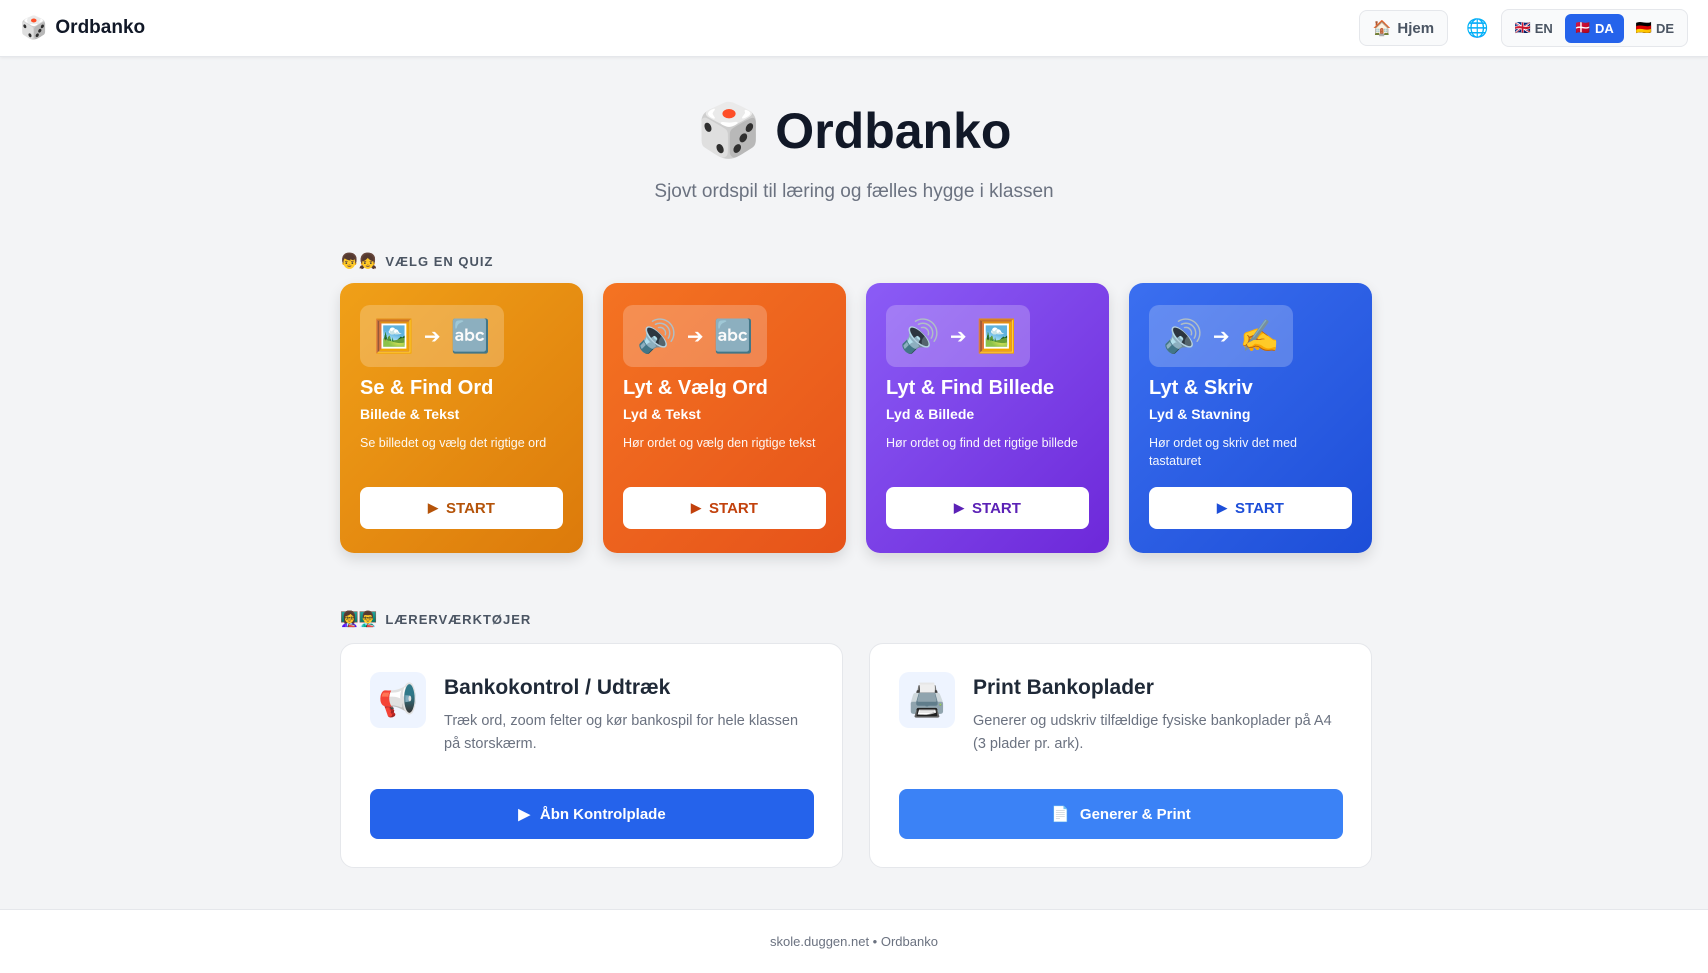 The image size is (1708, 973). I want to click on generate-print-button: 📄 Generer & Print, so click(1121, 814).